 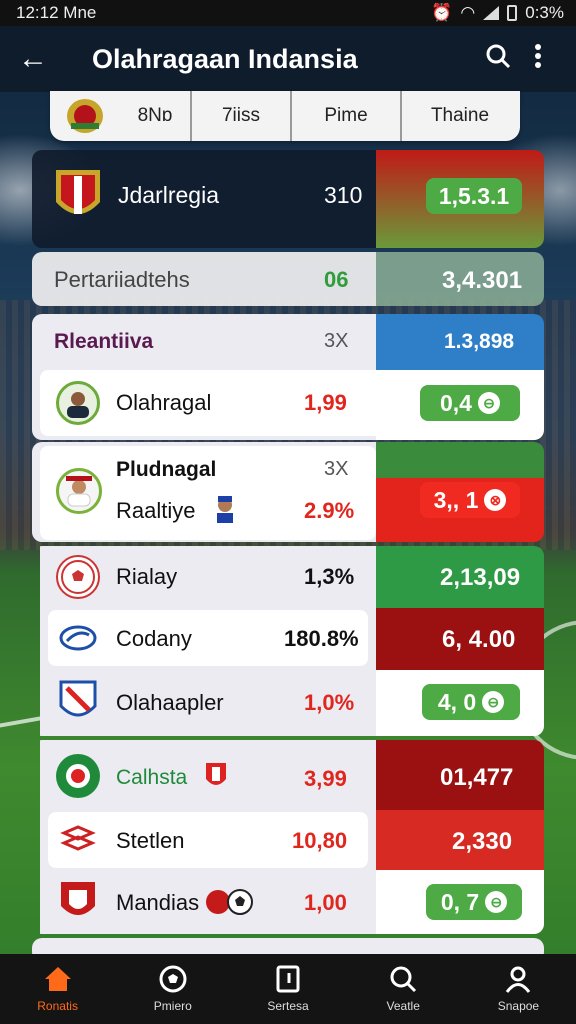 What do you see at coordinates (158, 902) in the screenshot?
I see `row-name: Mandias` at bounding box center [158, 902].